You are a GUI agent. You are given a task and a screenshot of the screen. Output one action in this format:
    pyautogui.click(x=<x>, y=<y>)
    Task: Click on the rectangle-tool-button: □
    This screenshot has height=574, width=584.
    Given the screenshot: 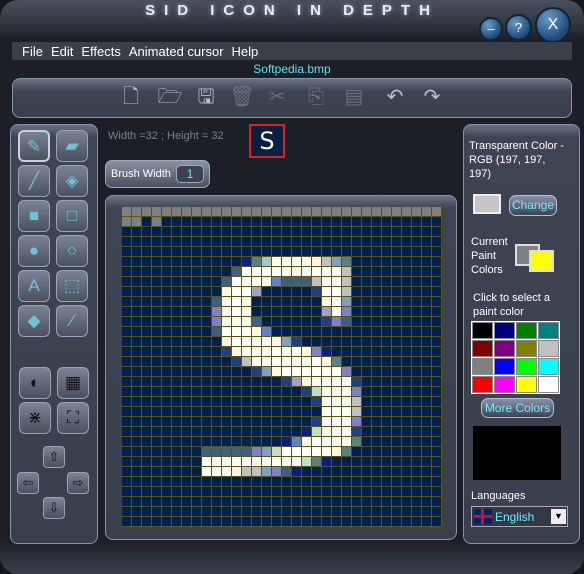 What is the action you would take?
    pyautogui.click(x=72, y=216)
    